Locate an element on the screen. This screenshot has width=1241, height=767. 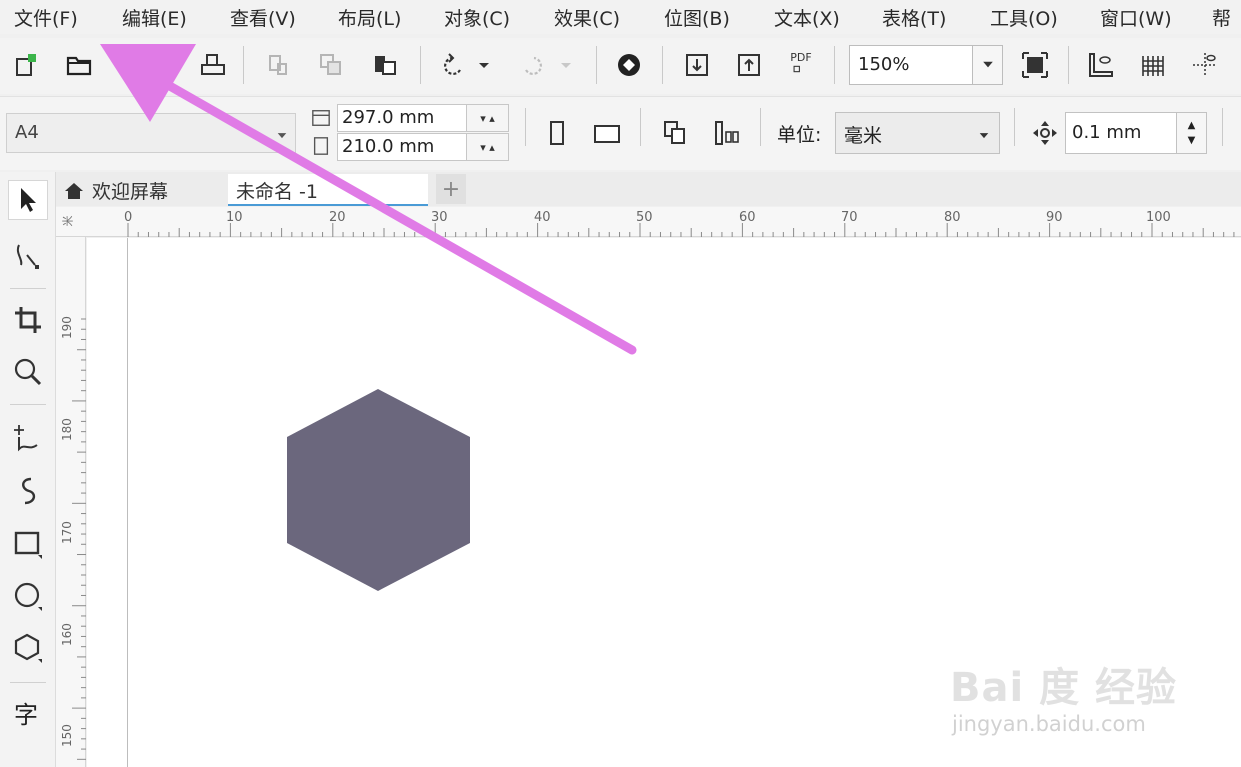
publish-pdf-icon: PDF is located at coordinates (801, 63).